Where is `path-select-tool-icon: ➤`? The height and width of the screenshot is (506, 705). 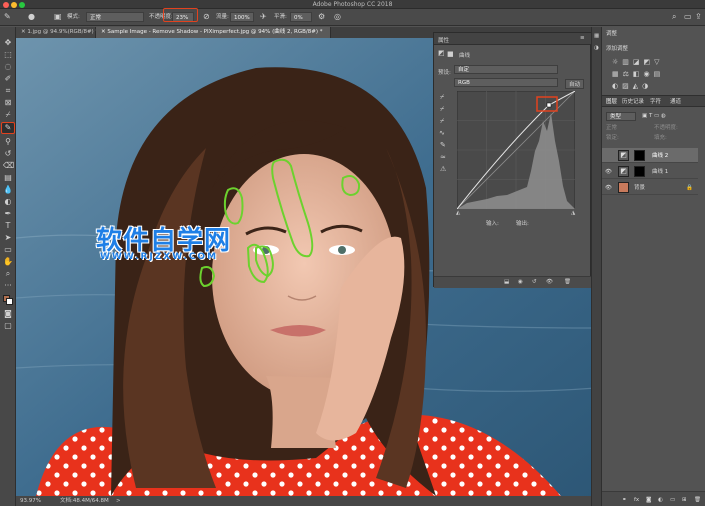 path-select-tool-icon: ➤ is located at coordinates (8, 238).